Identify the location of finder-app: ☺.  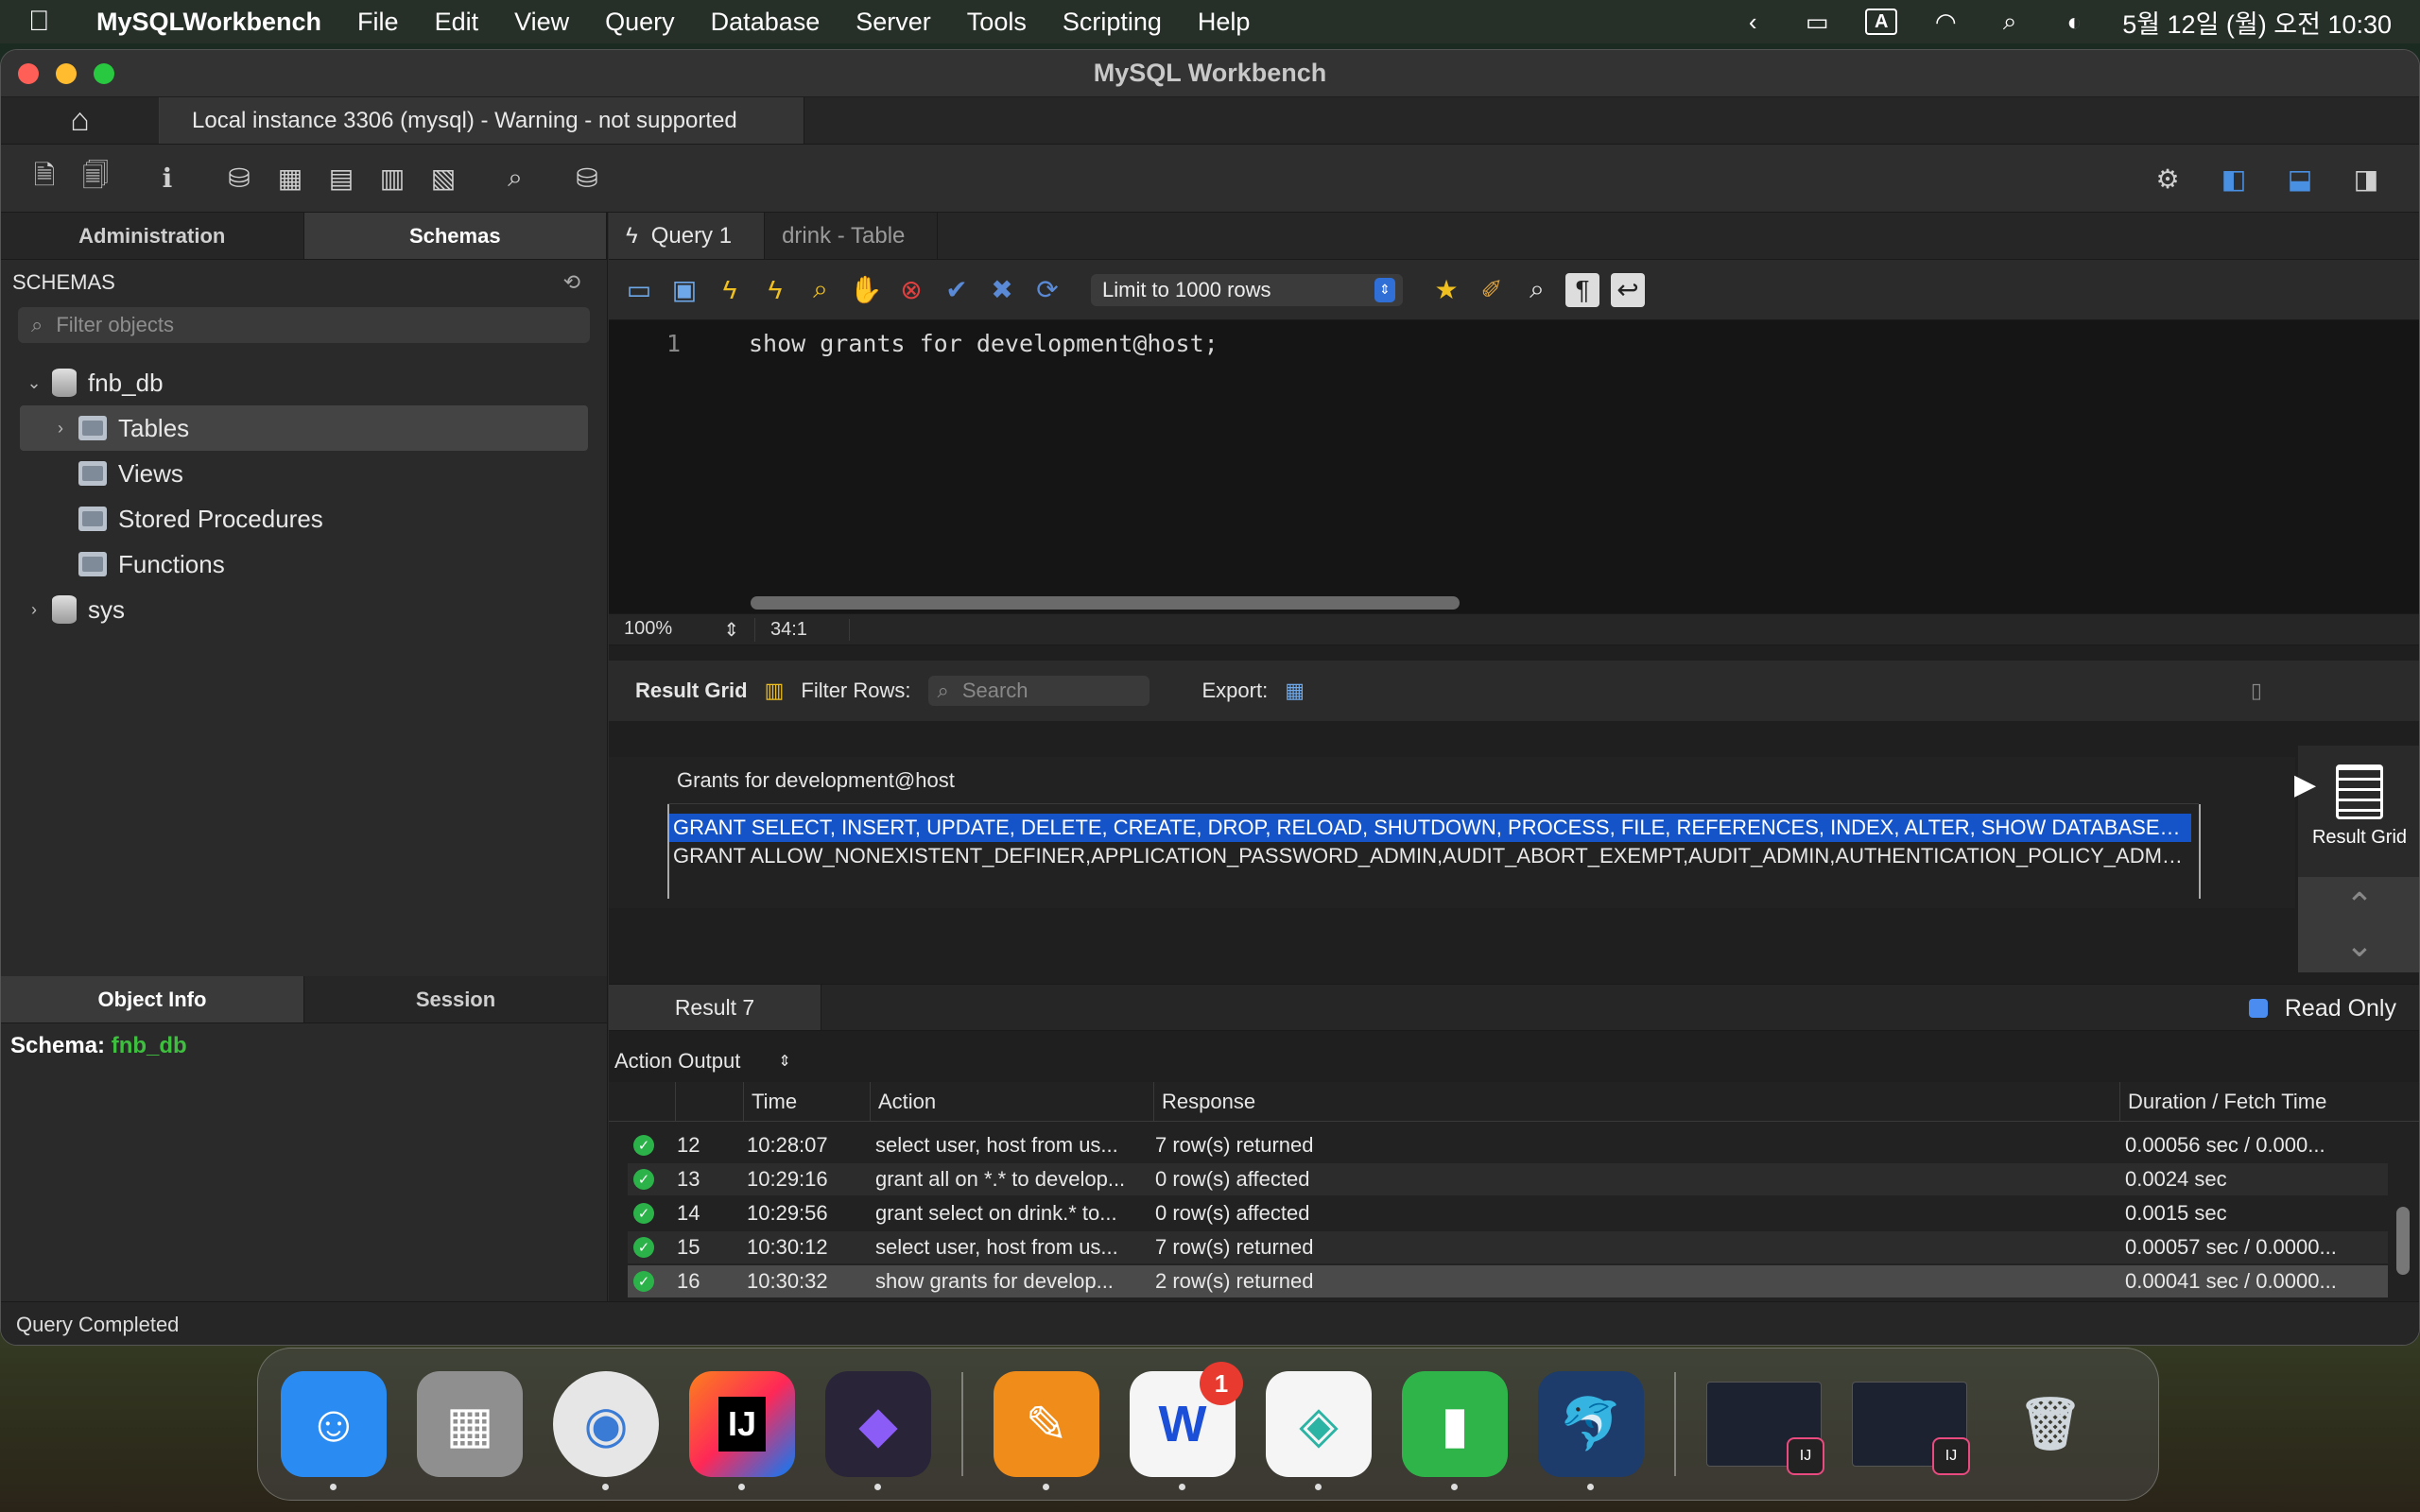
(334, 1430).